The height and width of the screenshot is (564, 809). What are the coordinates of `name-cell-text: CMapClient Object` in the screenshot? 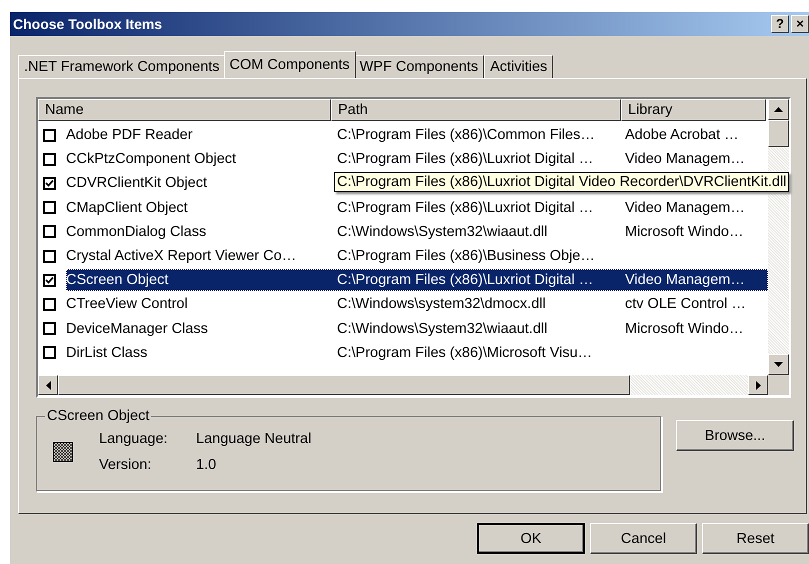 It's located at (127, 208).